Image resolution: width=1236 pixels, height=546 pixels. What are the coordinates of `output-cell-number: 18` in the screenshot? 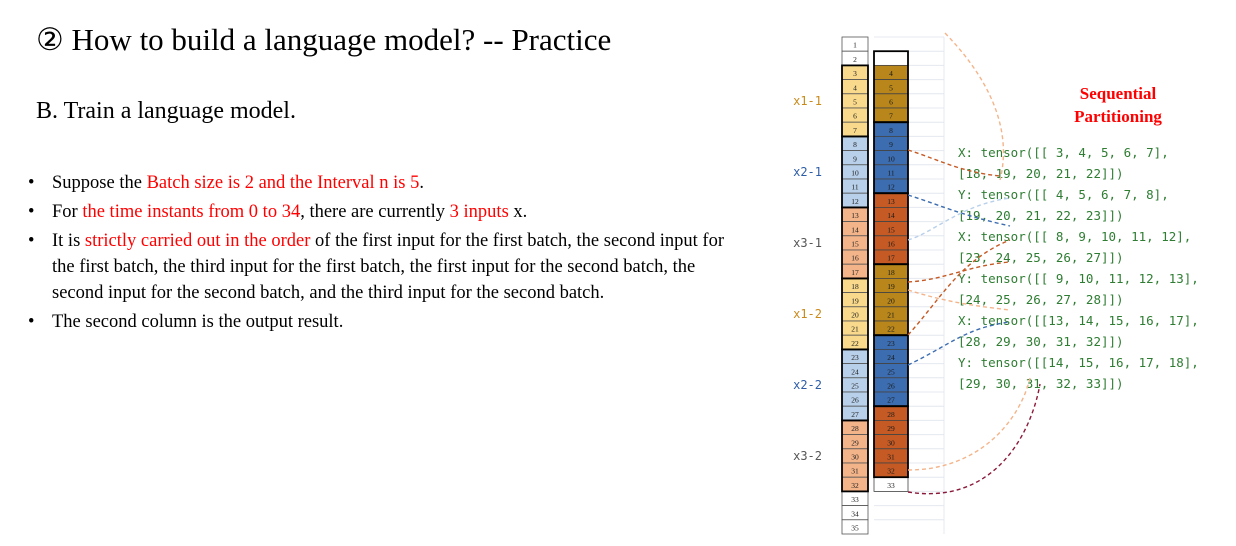 It's located at (891, 272).